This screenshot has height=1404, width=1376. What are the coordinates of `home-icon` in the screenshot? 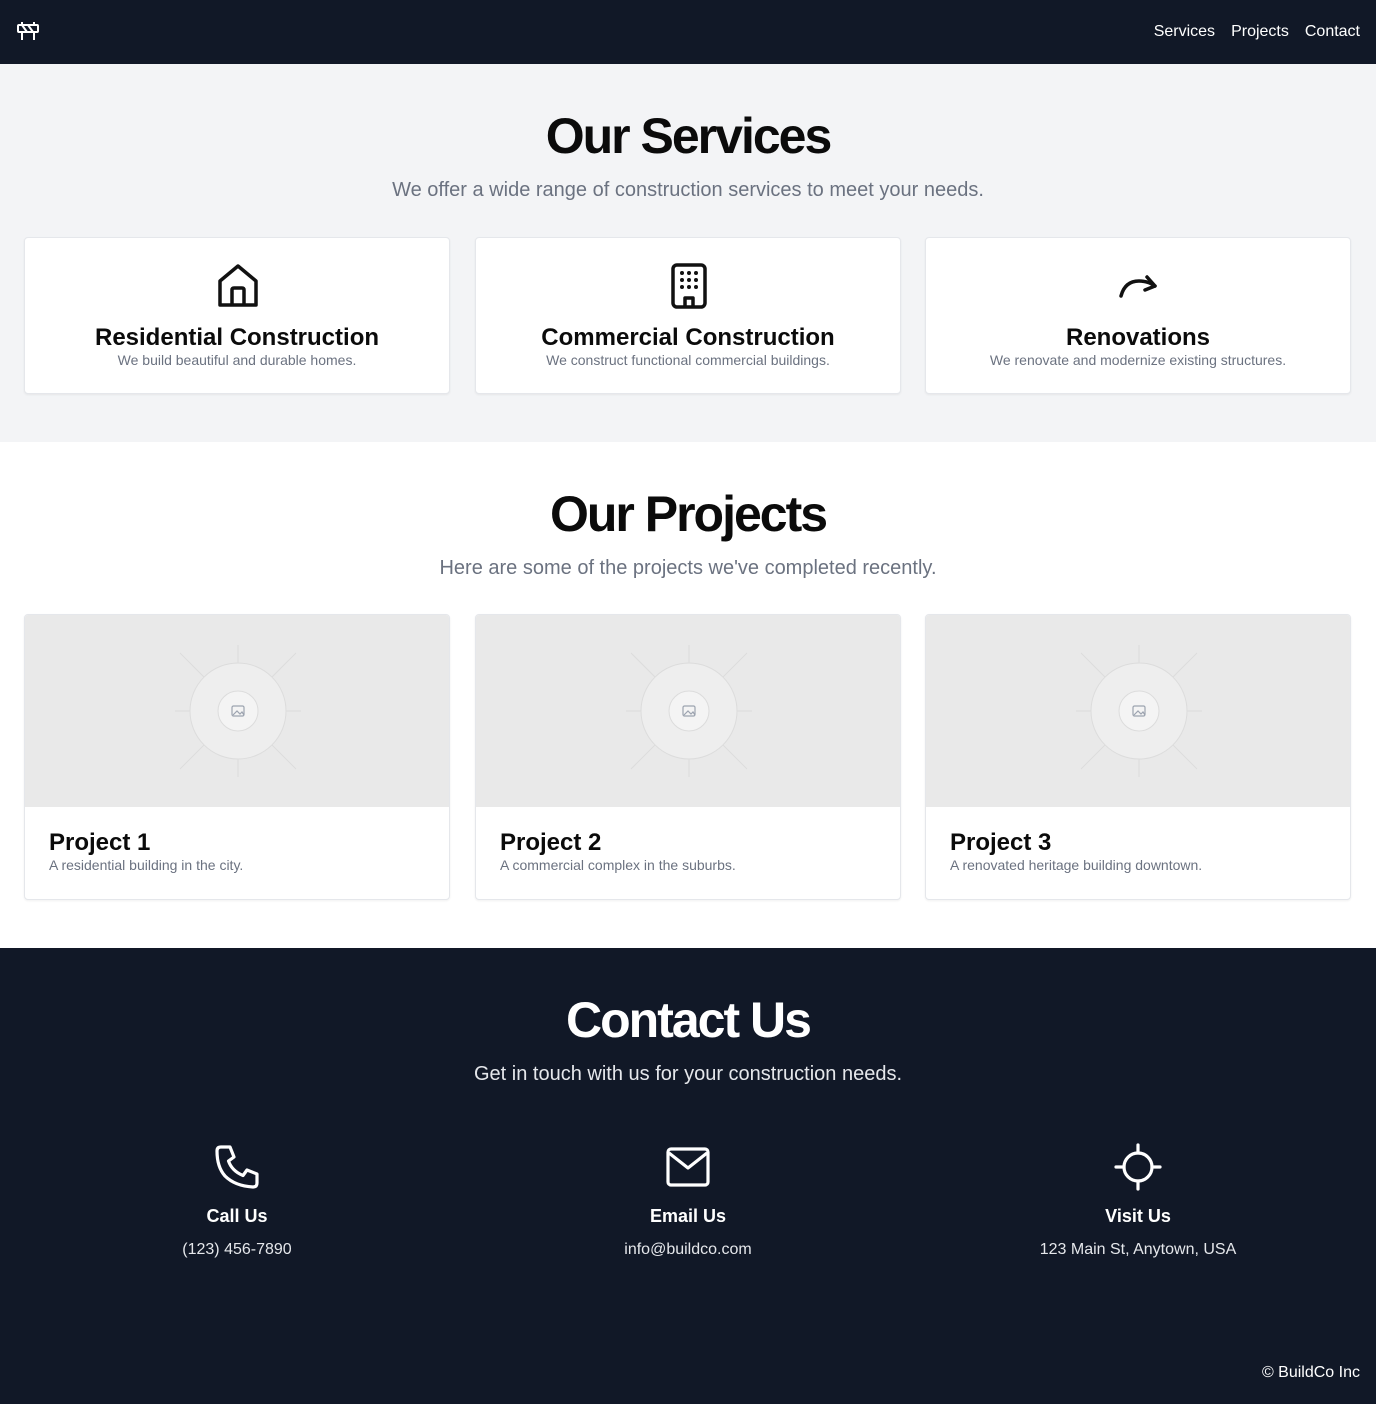 It's located at (238, 286).